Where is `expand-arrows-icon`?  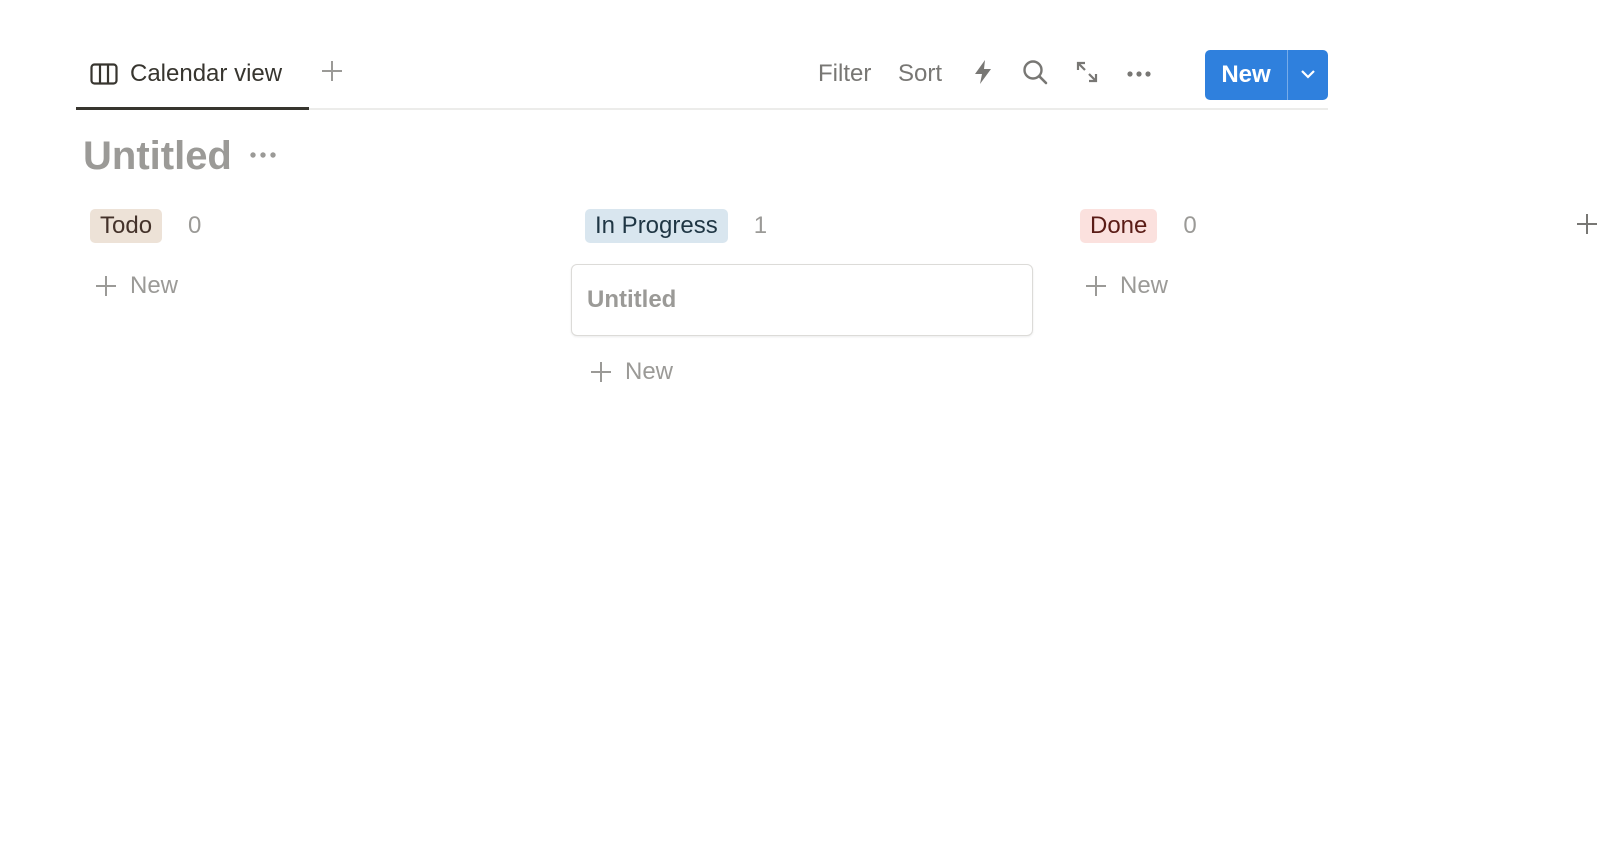 expand-arrows-icon is located at coordinates (1087, 74).